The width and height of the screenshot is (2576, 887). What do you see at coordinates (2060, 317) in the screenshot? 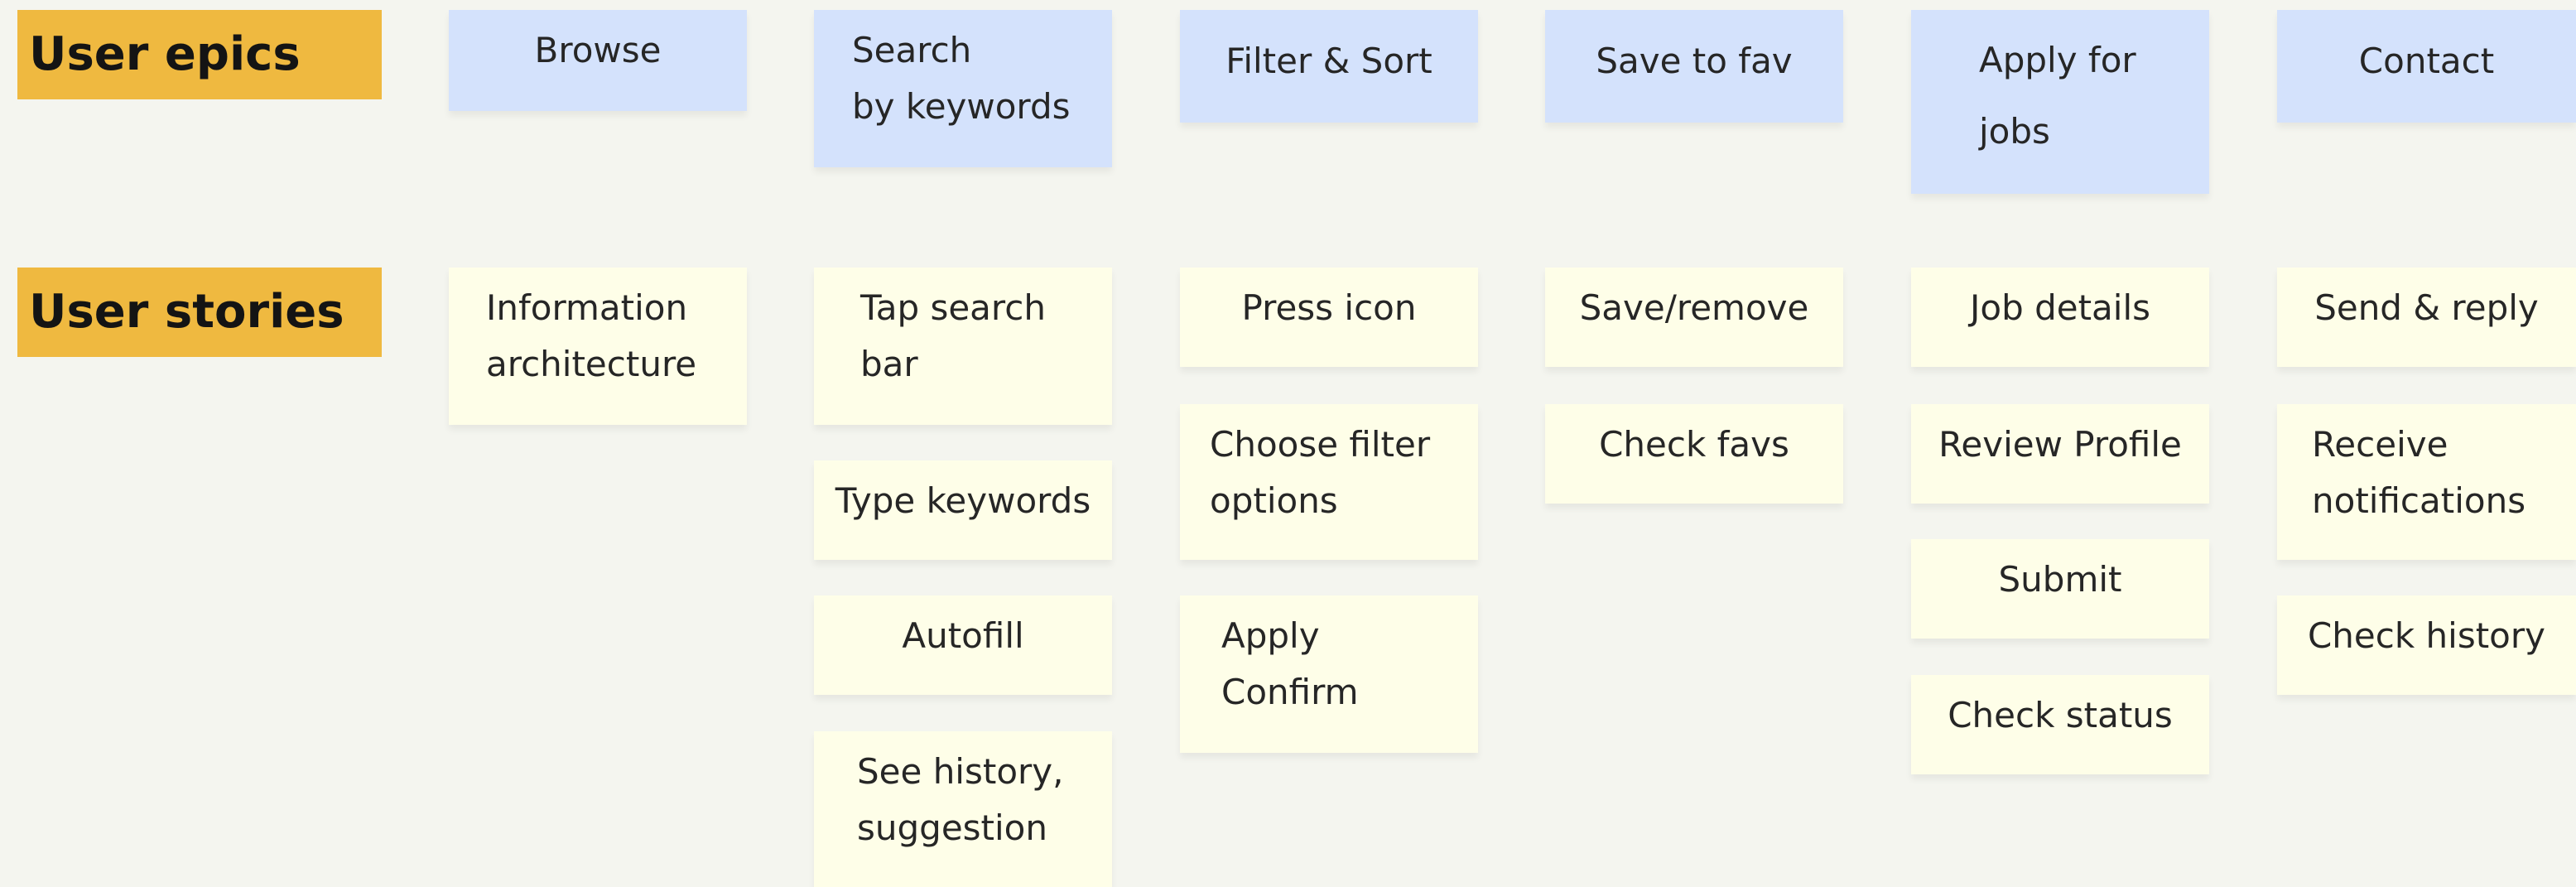
I see `story-sticky-job-details: Job details` at bounding box center [2060, 317].